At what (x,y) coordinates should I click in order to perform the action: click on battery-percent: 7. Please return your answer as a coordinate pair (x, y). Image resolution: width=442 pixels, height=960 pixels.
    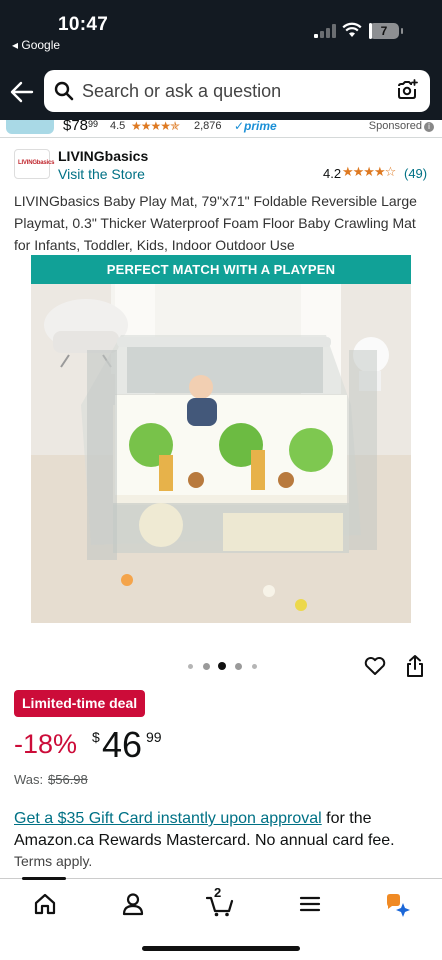
    Looking at the image, I should click on (384, 31).